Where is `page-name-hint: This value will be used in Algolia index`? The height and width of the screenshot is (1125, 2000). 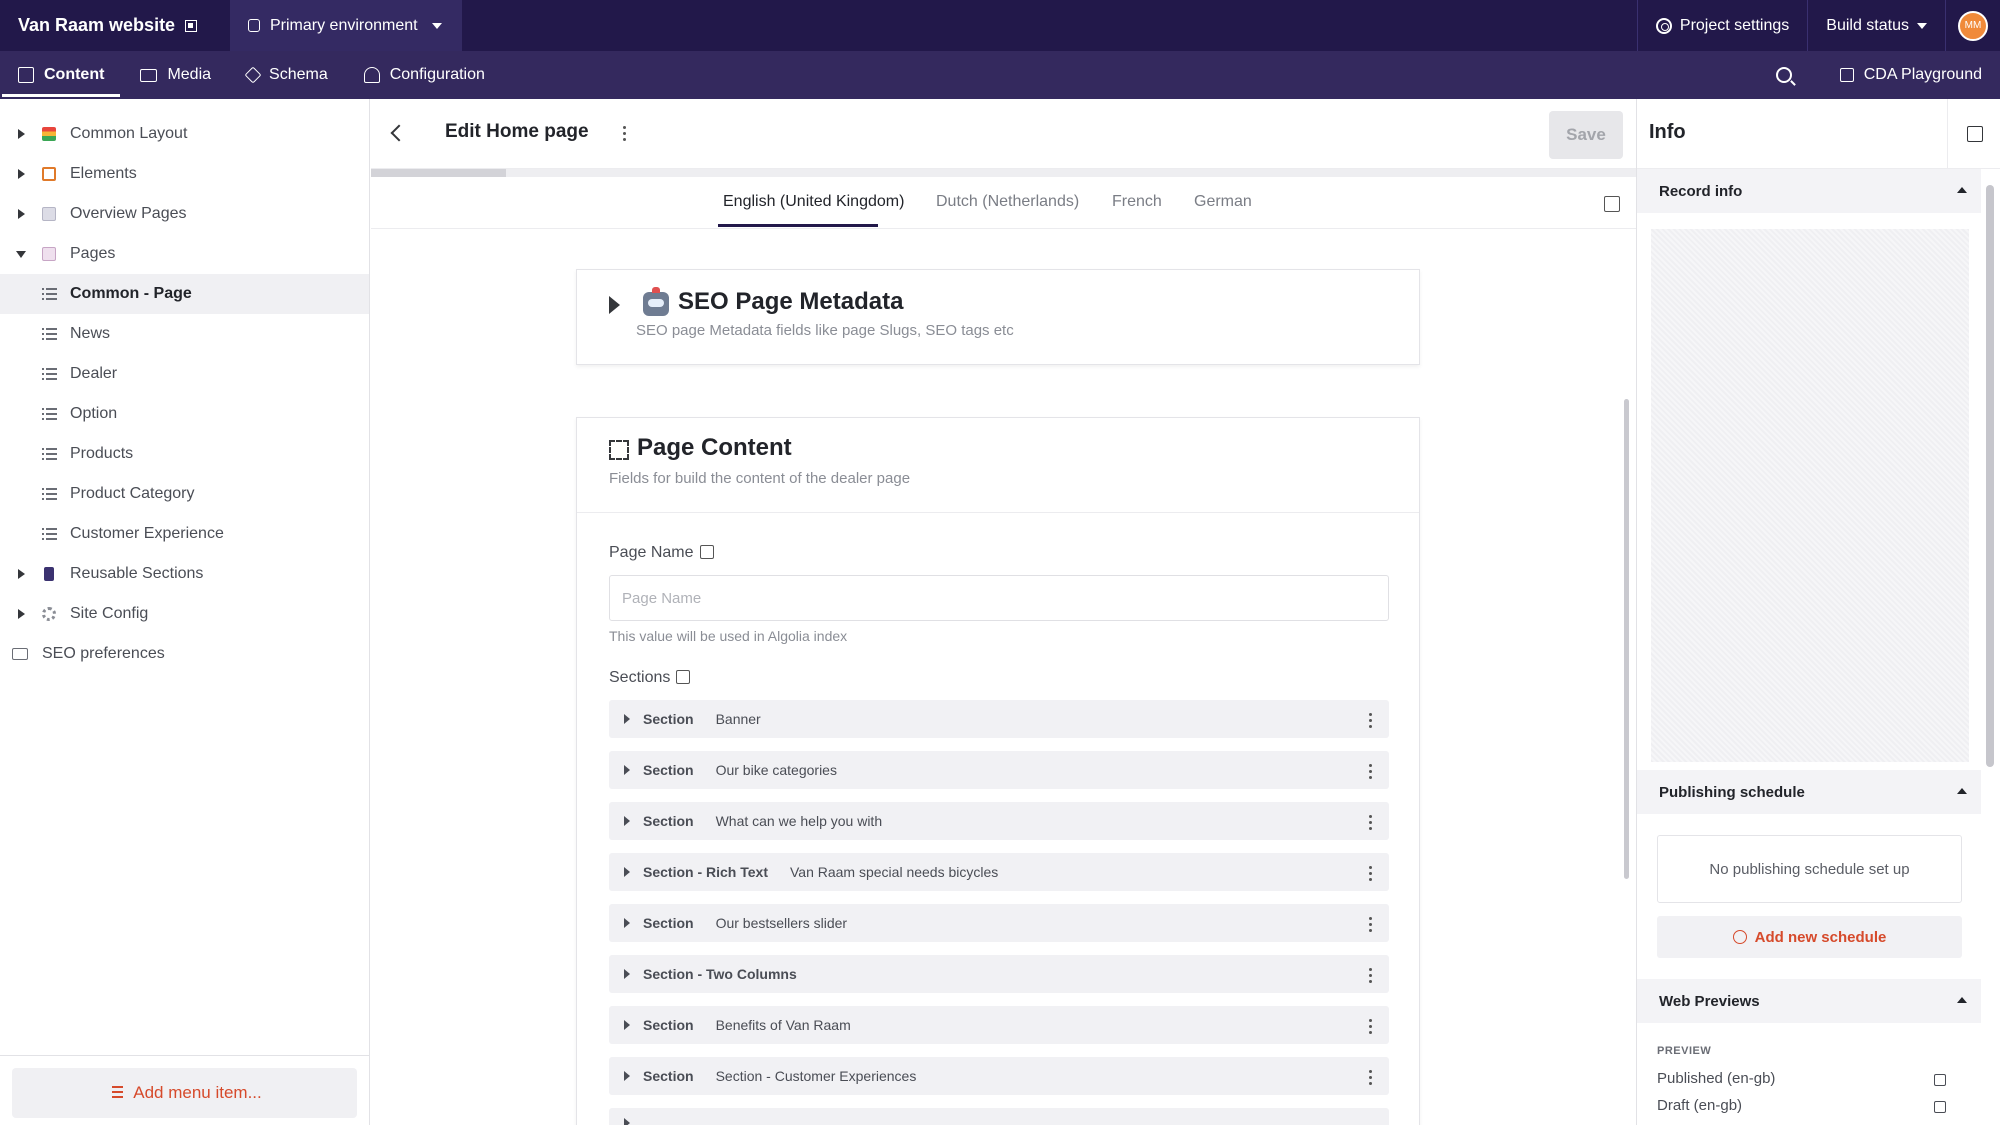
page-name-hint: This value will be used in Algolia index is located at coordinates (728, 636).